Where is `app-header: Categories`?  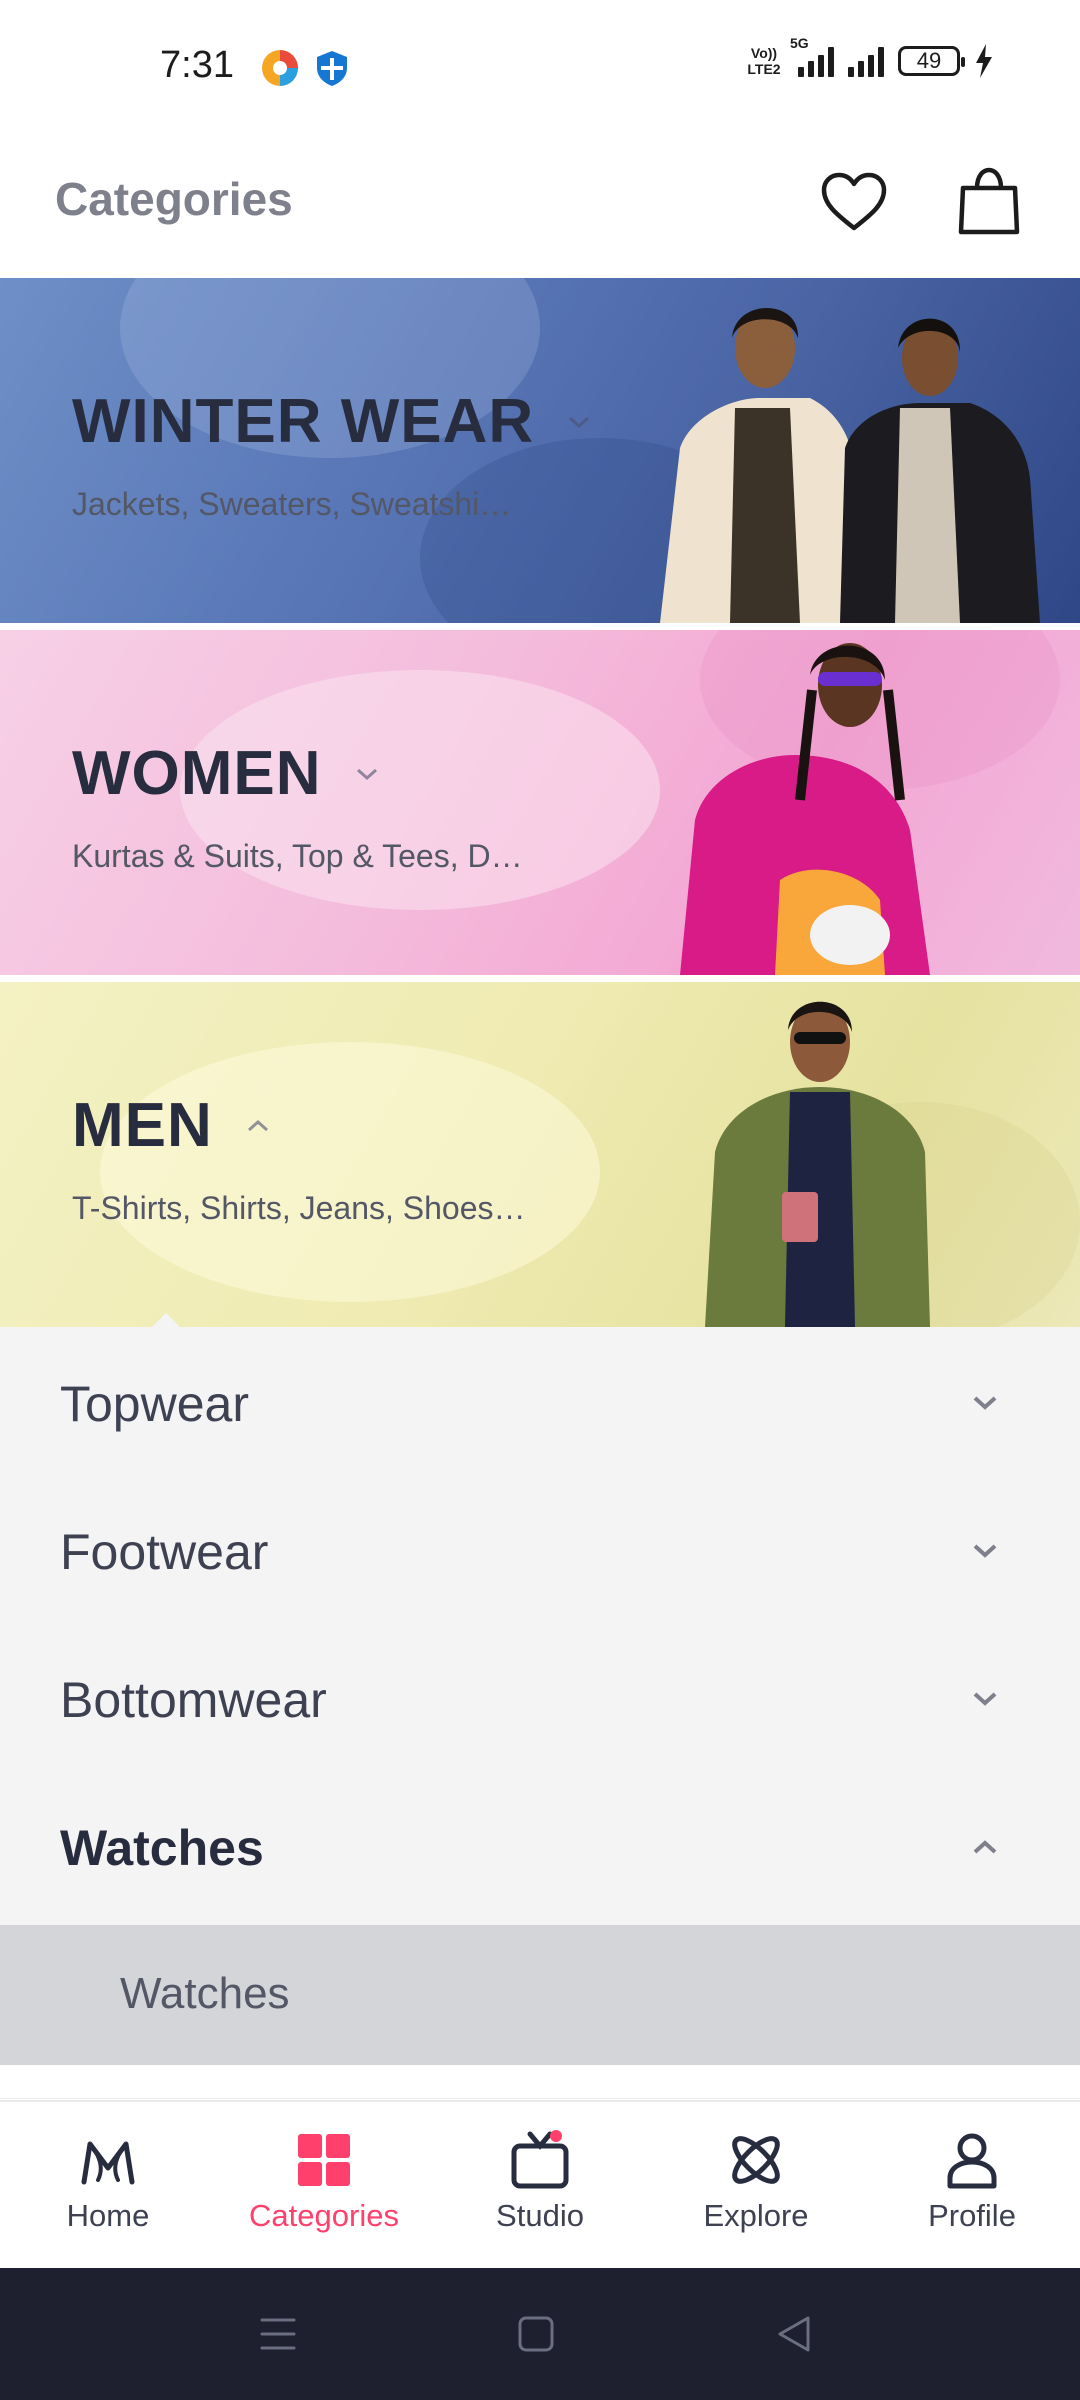
app-header: Categories is located at coordinates (540, 207).